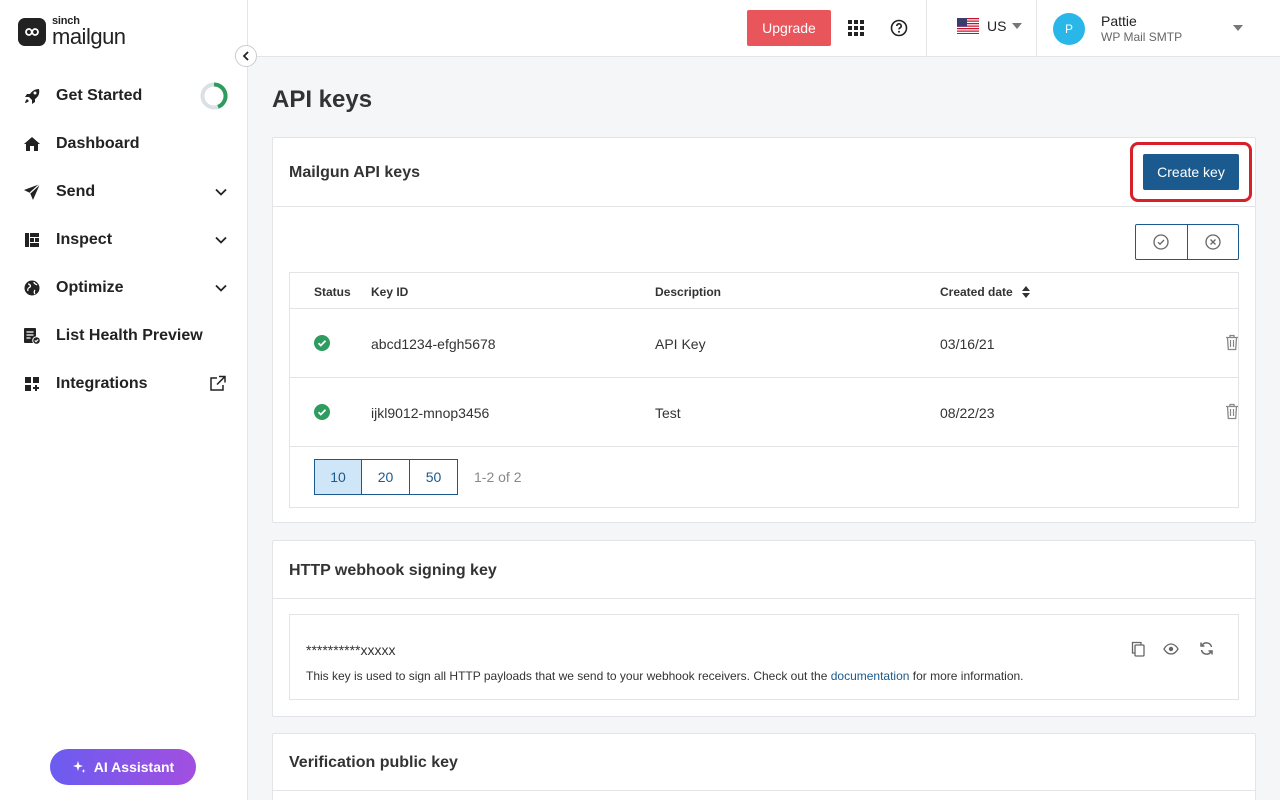 The height and width of the screenshot is (800, 1280). What do you see at coordinates (966, 676) in the screenshot?
I see `description-text: for more information.` at bounding box center [966, 676].